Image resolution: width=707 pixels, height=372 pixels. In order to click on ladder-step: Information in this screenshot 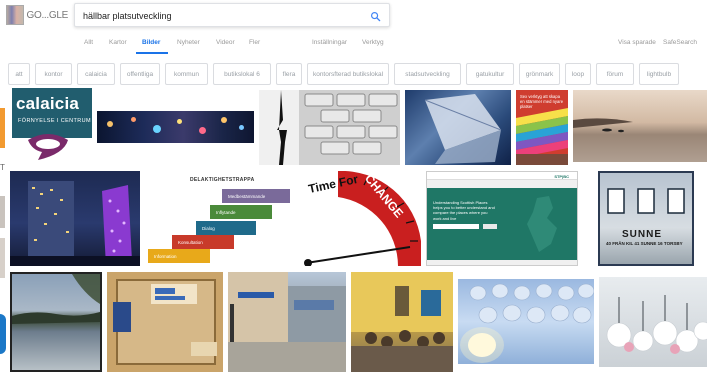, I will do `click(179, 256)`.